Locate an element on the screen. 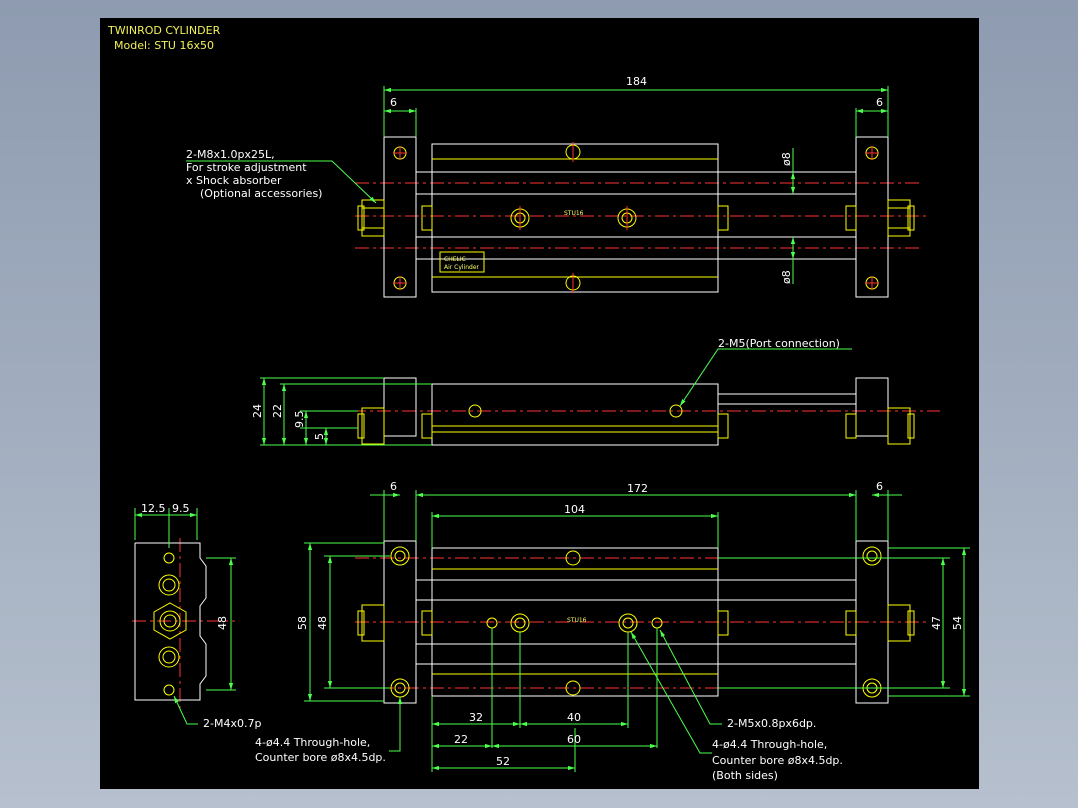  dim-bottom-47: 47 is located at coordinates (936, 623).